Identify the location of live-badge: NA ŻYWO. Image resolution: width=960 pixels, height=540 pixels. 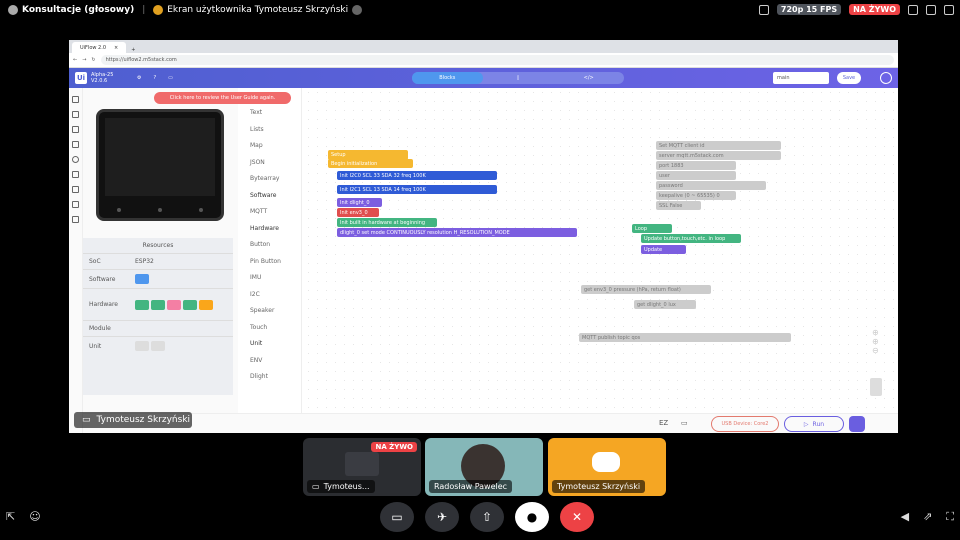
(874, 9).